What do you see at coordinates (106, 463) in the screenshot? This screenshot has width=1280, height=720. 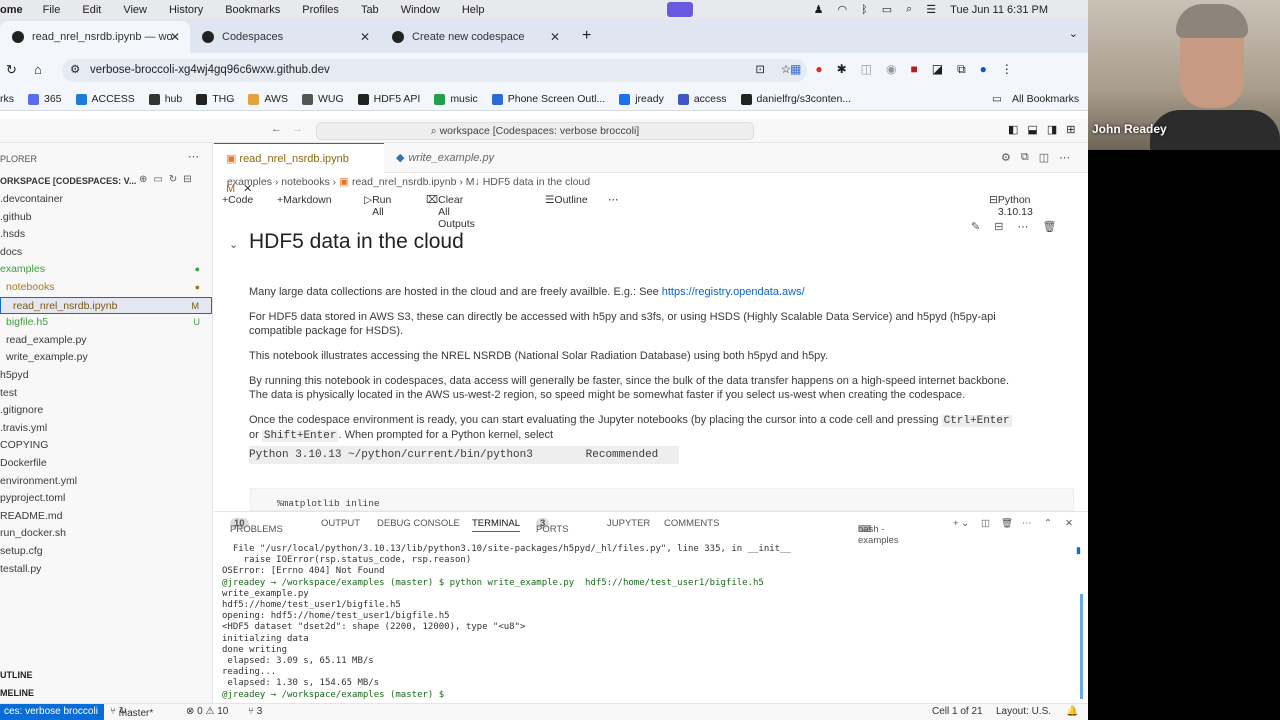 I see `tree-item: Dockerfile` at bounding box center [106, 463].